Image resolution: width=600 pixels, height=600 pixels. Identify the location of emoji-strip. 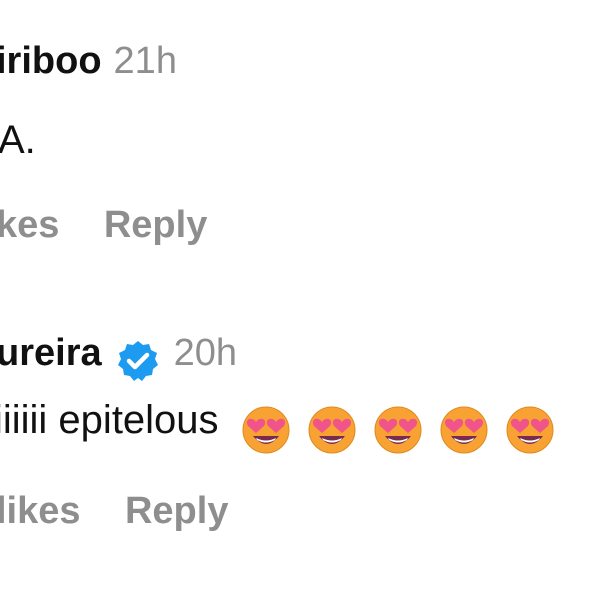
(398, 429).